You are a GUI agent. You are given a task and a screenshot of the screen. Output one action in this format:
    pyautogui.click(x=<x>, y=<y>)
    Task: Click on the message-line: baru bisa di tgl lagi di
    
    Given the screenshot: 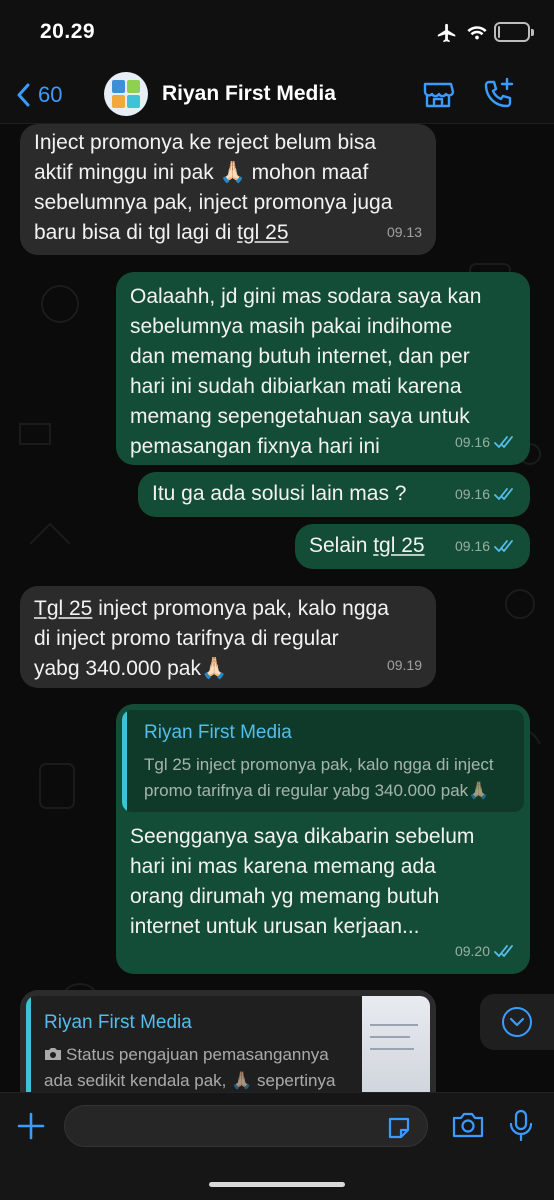 What is the action you would take?
    pyautogui.click(x=136, y=232)
    